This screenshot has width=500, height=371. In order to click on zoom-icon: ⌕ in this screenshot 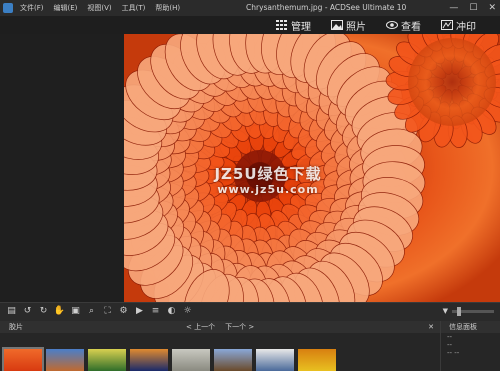, I will do `click(91, 311)`.